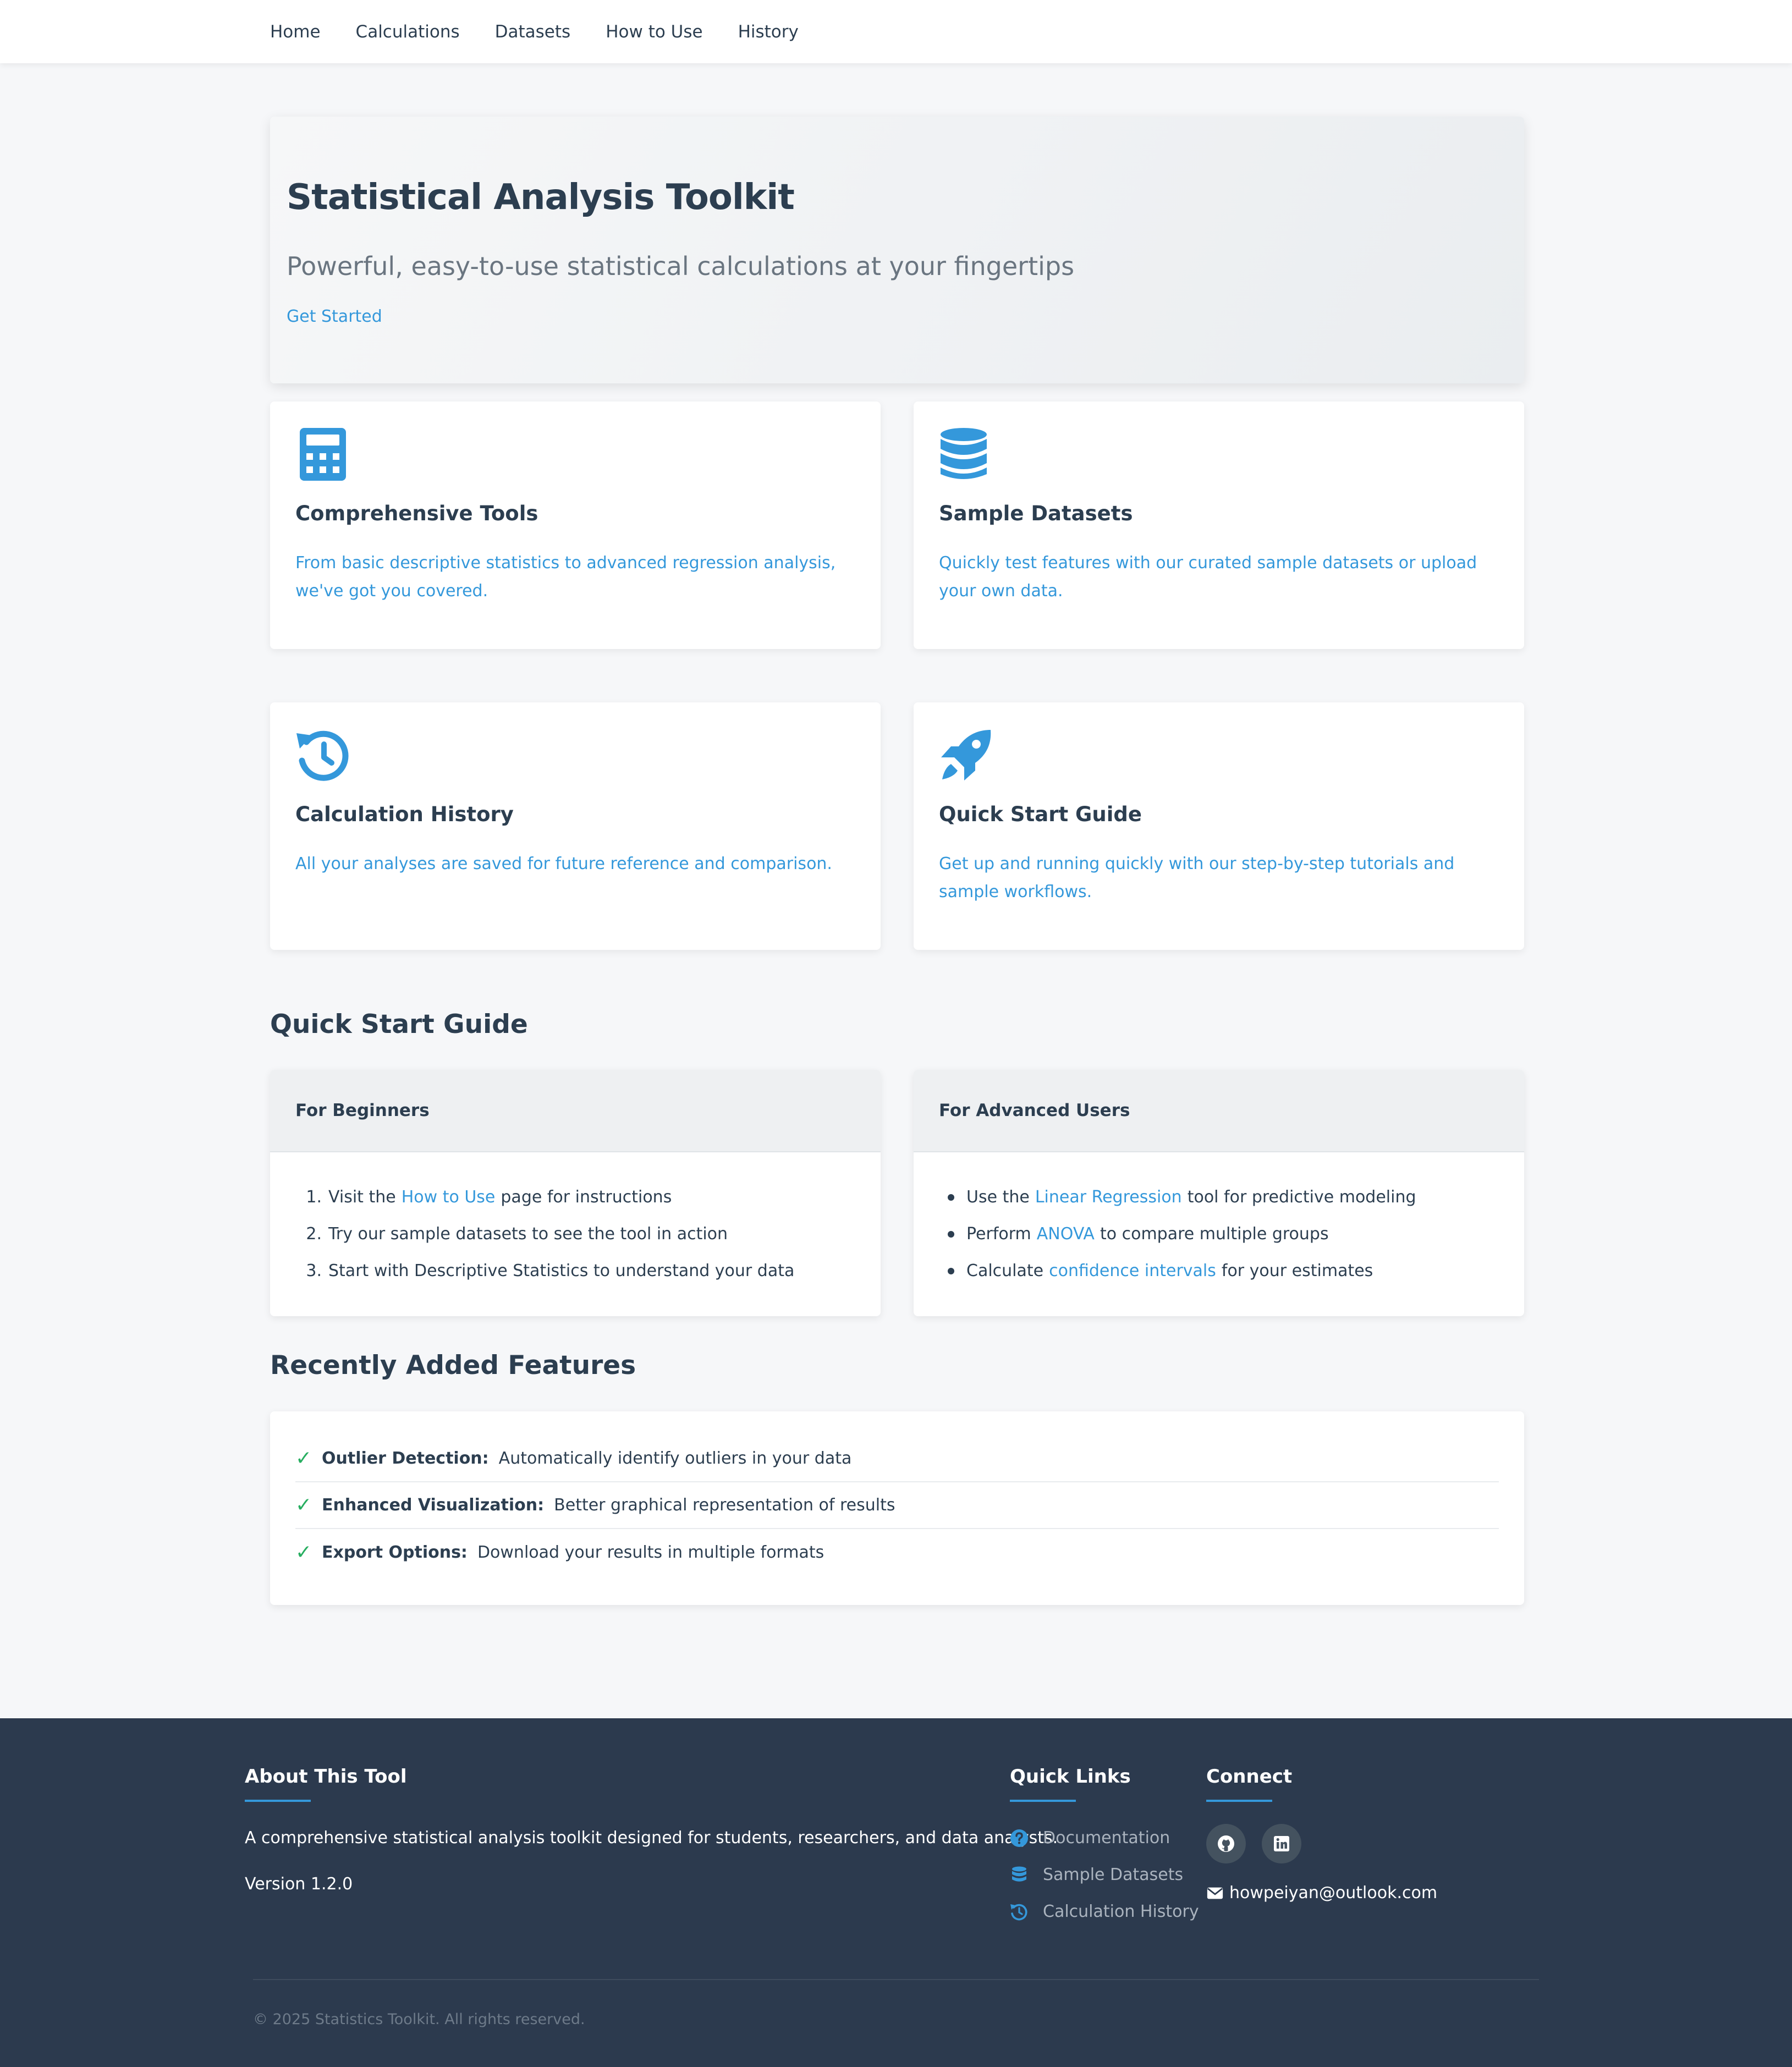 Image resolution: width=1792 pixels, height=2067 pixels. Describe the element at coordinates (1301, 1197) in the screenshot. I see `list-text: tool for predictive modeling` at that location.